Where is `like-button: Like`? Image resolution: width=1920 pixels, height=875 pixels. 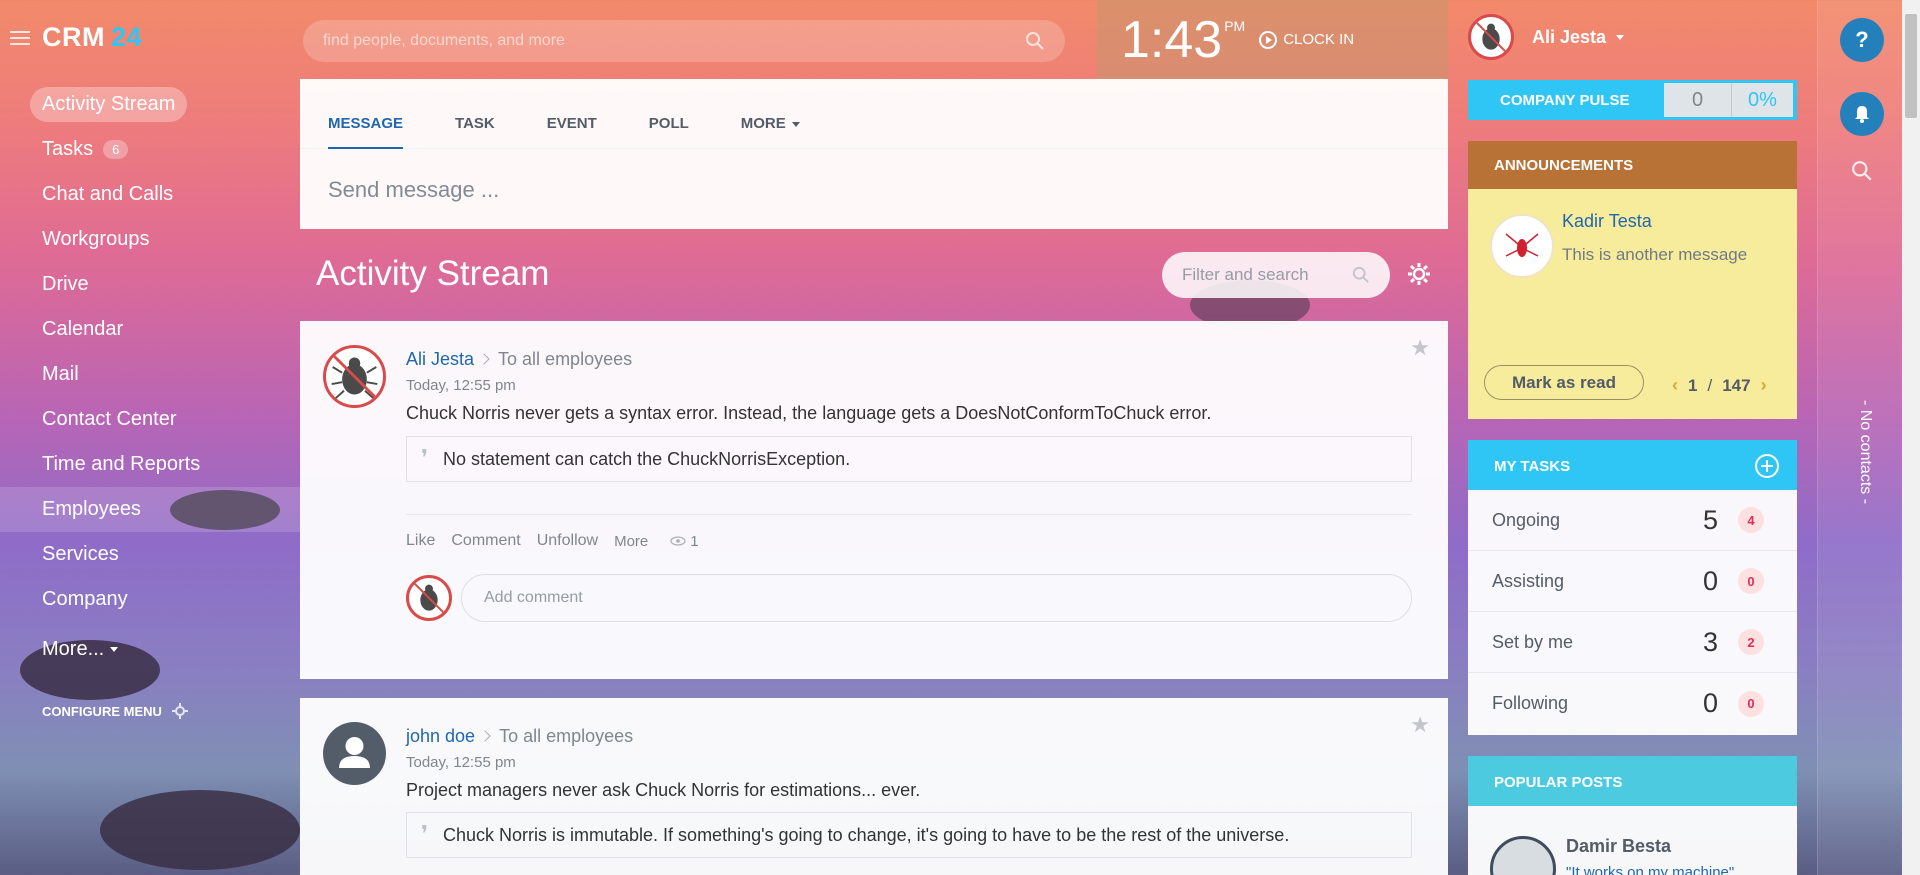 like-button: Like is located at coordinates (420, 541).